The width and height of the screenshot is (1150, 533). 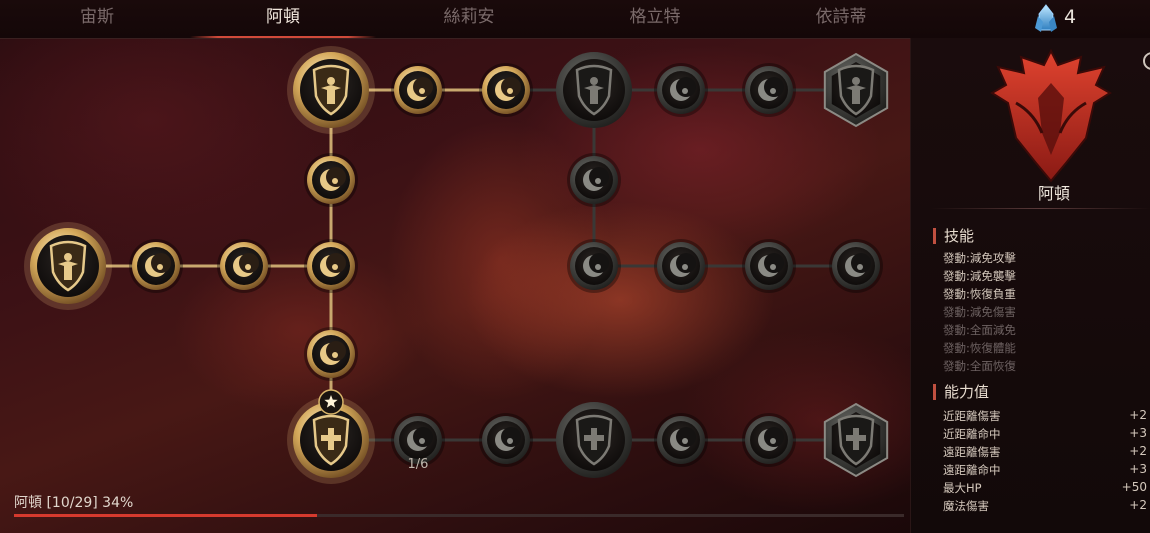 What do you see at coordinates (856, 440) in the screenshot?
I see `skill-node-laurel-cross-icon` at bounding box center [856, 440].